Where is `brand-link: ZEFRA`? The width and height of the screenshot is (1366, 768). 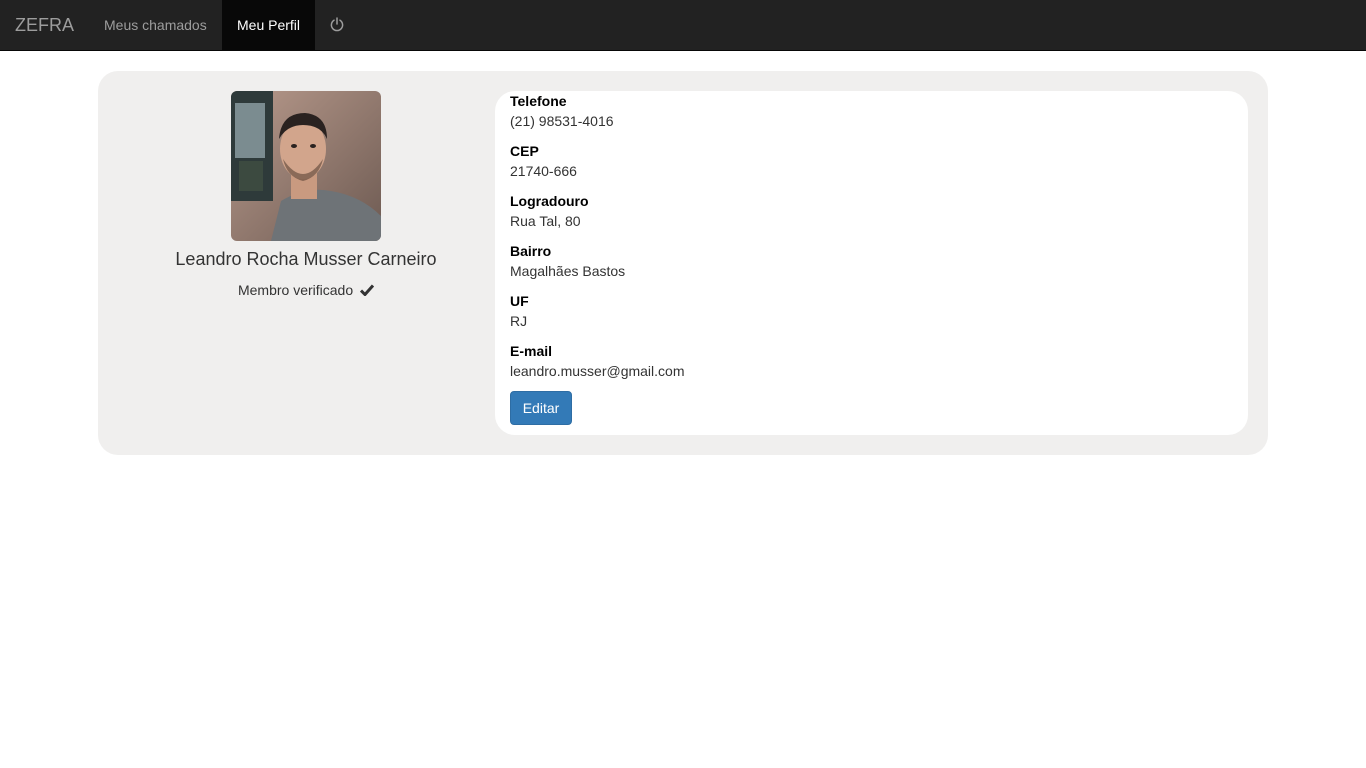
brand-link: ZEFRA is located at coordinates (44, 25).